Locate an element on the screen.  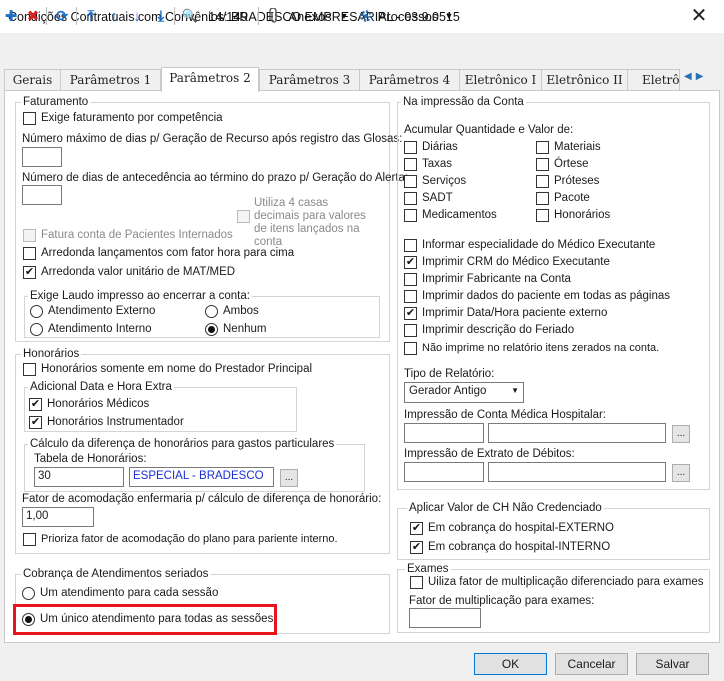
ok-button: OK is located at coordinates (510, 664).